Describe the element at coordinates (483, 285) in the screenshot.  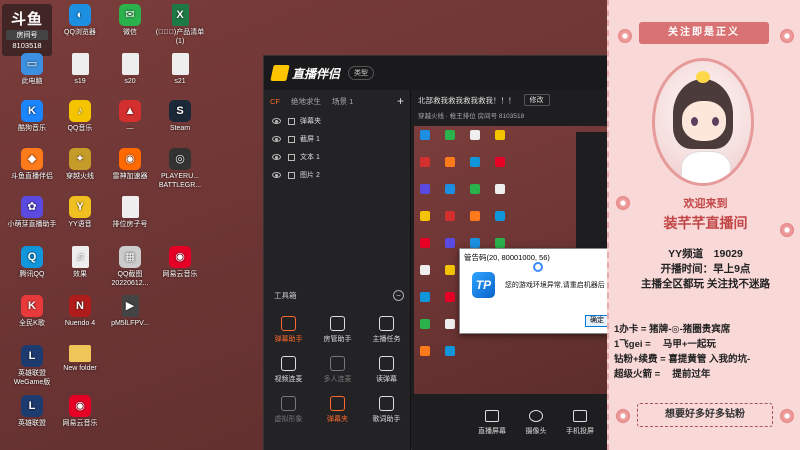
I see `tp-shield-icon: TP` at that location.